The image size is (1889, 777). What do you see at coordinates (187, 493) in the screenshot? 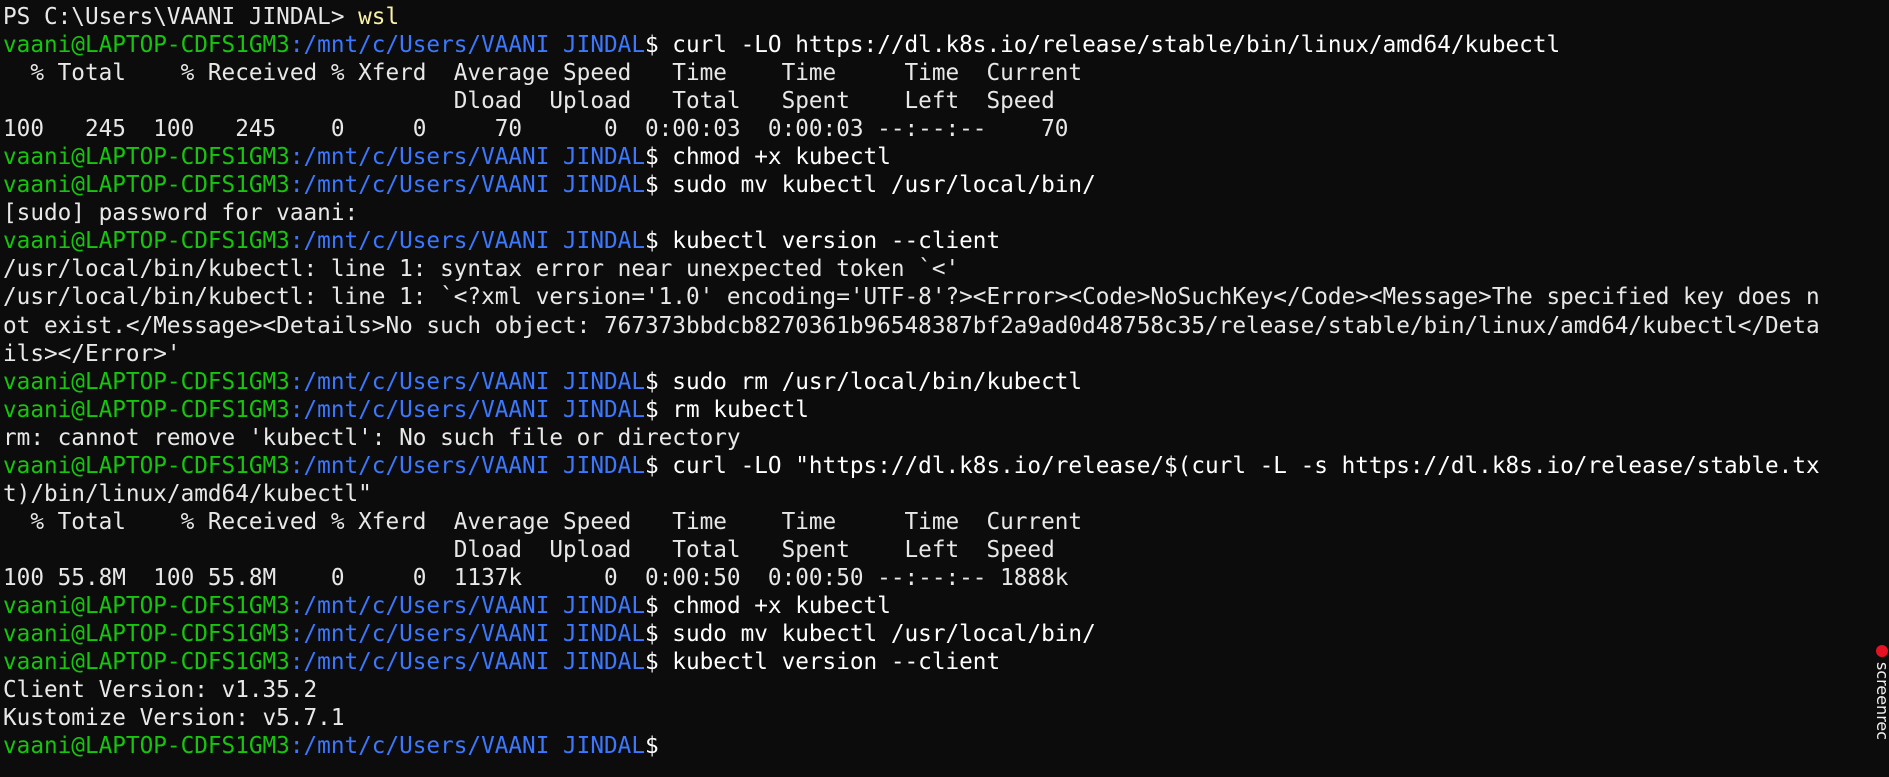
I see `output-line: t)/bin/linux/amd64/kubectl"` at bounding box center [187, 493].